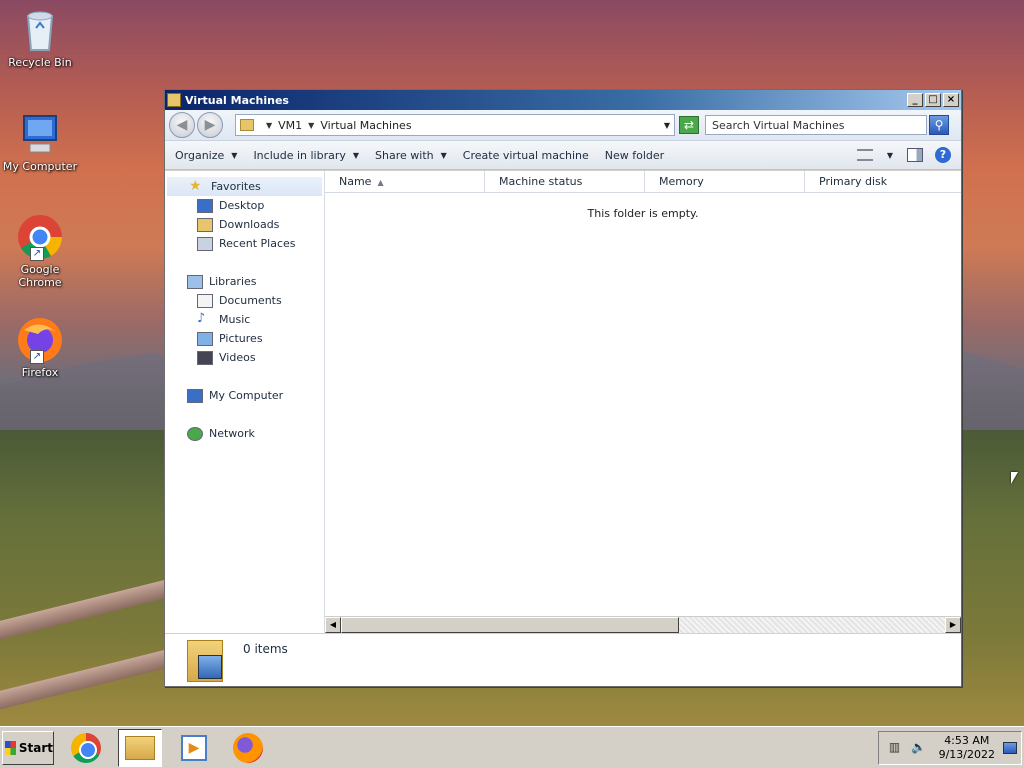  I want to click on nav-label: Downloads, so click(249, 224).